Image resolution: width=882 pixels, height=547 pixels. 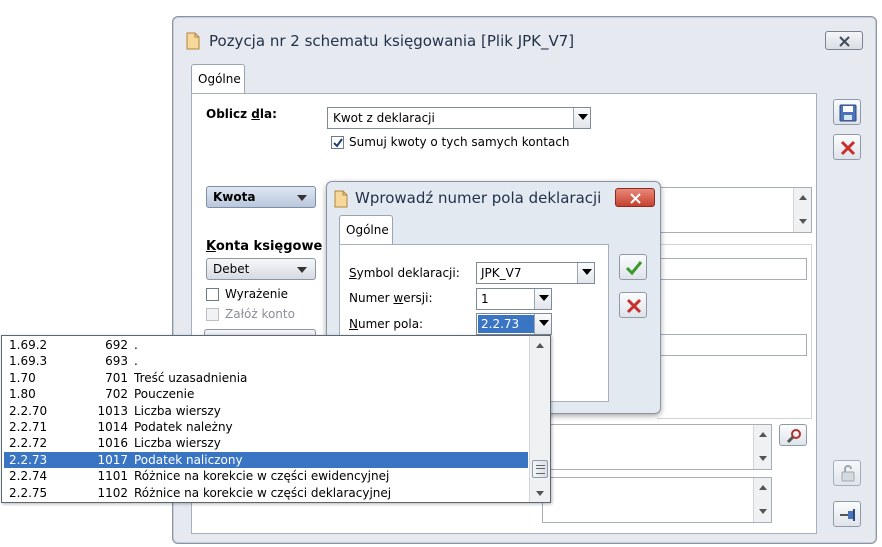 I want to click on save-button, so click(x=847, y=112).